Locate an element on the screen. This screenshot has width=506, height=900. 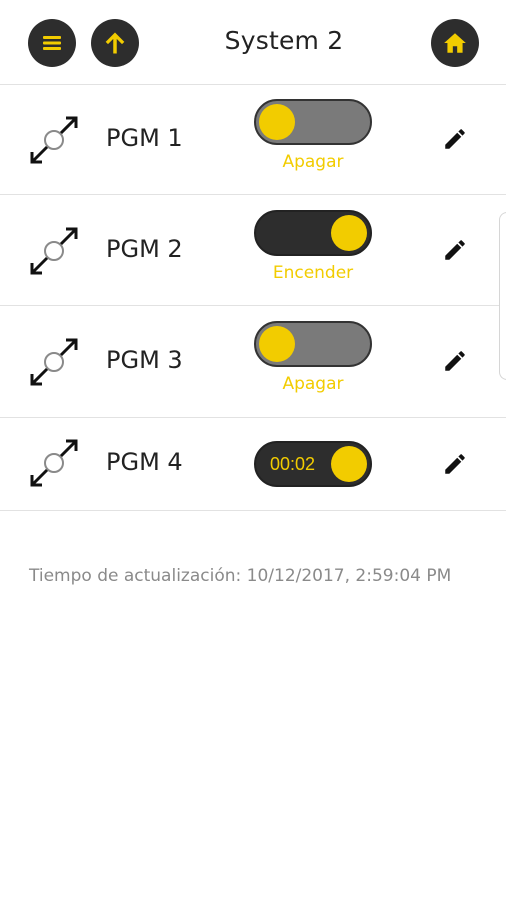
side-panel-handle is located at coordinates (502, 296).